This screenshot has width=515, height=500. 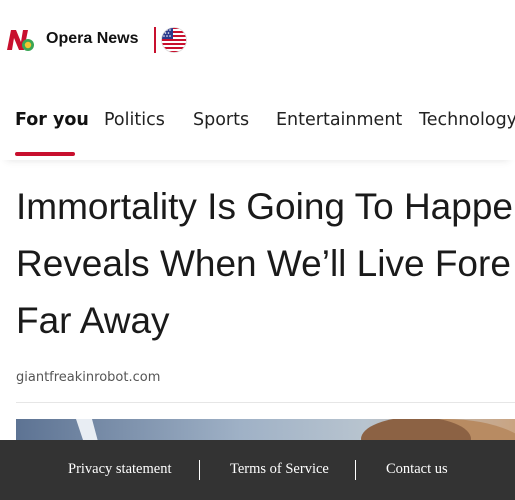 What do you see at coordinates (279, 469) in the screenshot?
I see `terms-of-service-link: Terms of Service` at bounding box center [279, 469].